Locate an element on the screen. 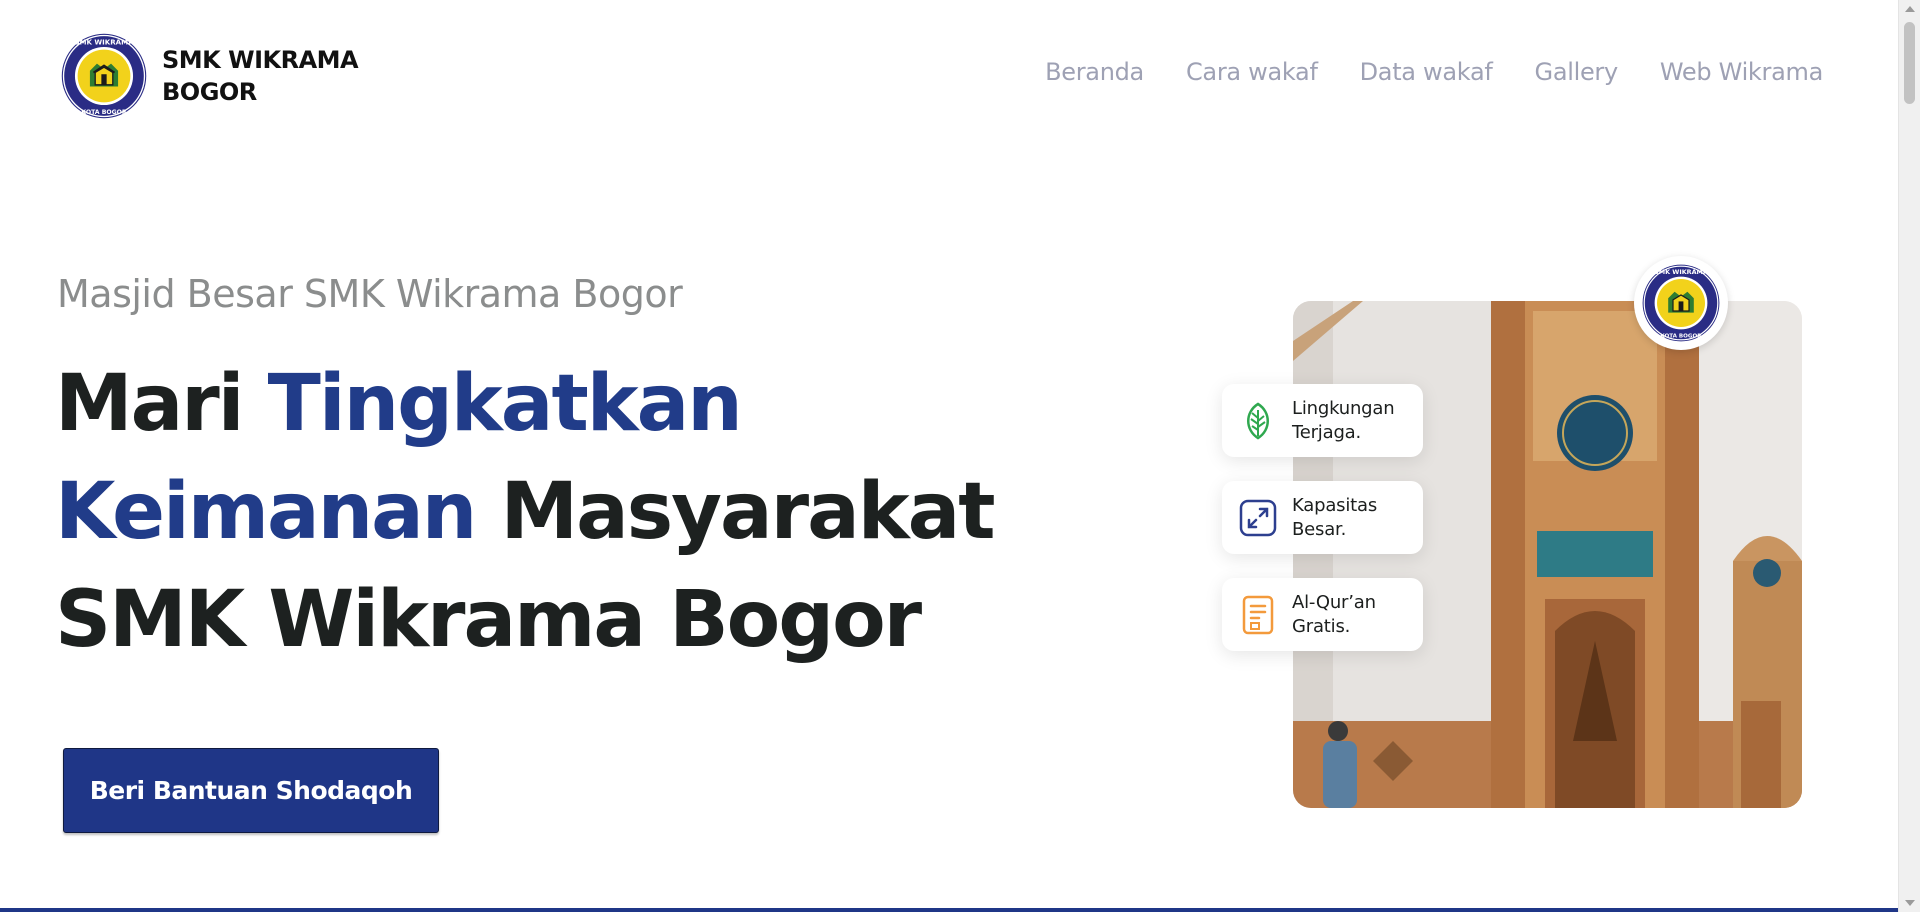  feature-label-lingkungan: Lingkungan Terjaga. is located at coordinates (1343, 420).